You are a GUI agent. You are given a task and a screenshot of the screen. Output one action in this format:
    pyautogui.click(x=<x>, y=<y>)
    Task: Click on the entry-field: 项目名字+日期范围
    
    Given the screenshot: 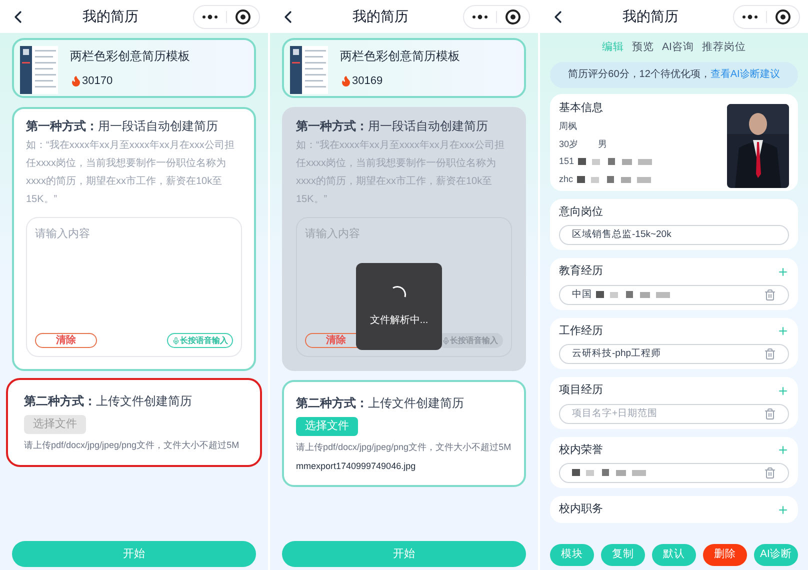 What is the action you would take?
    pyautogui.click(x=674, y=414)
    